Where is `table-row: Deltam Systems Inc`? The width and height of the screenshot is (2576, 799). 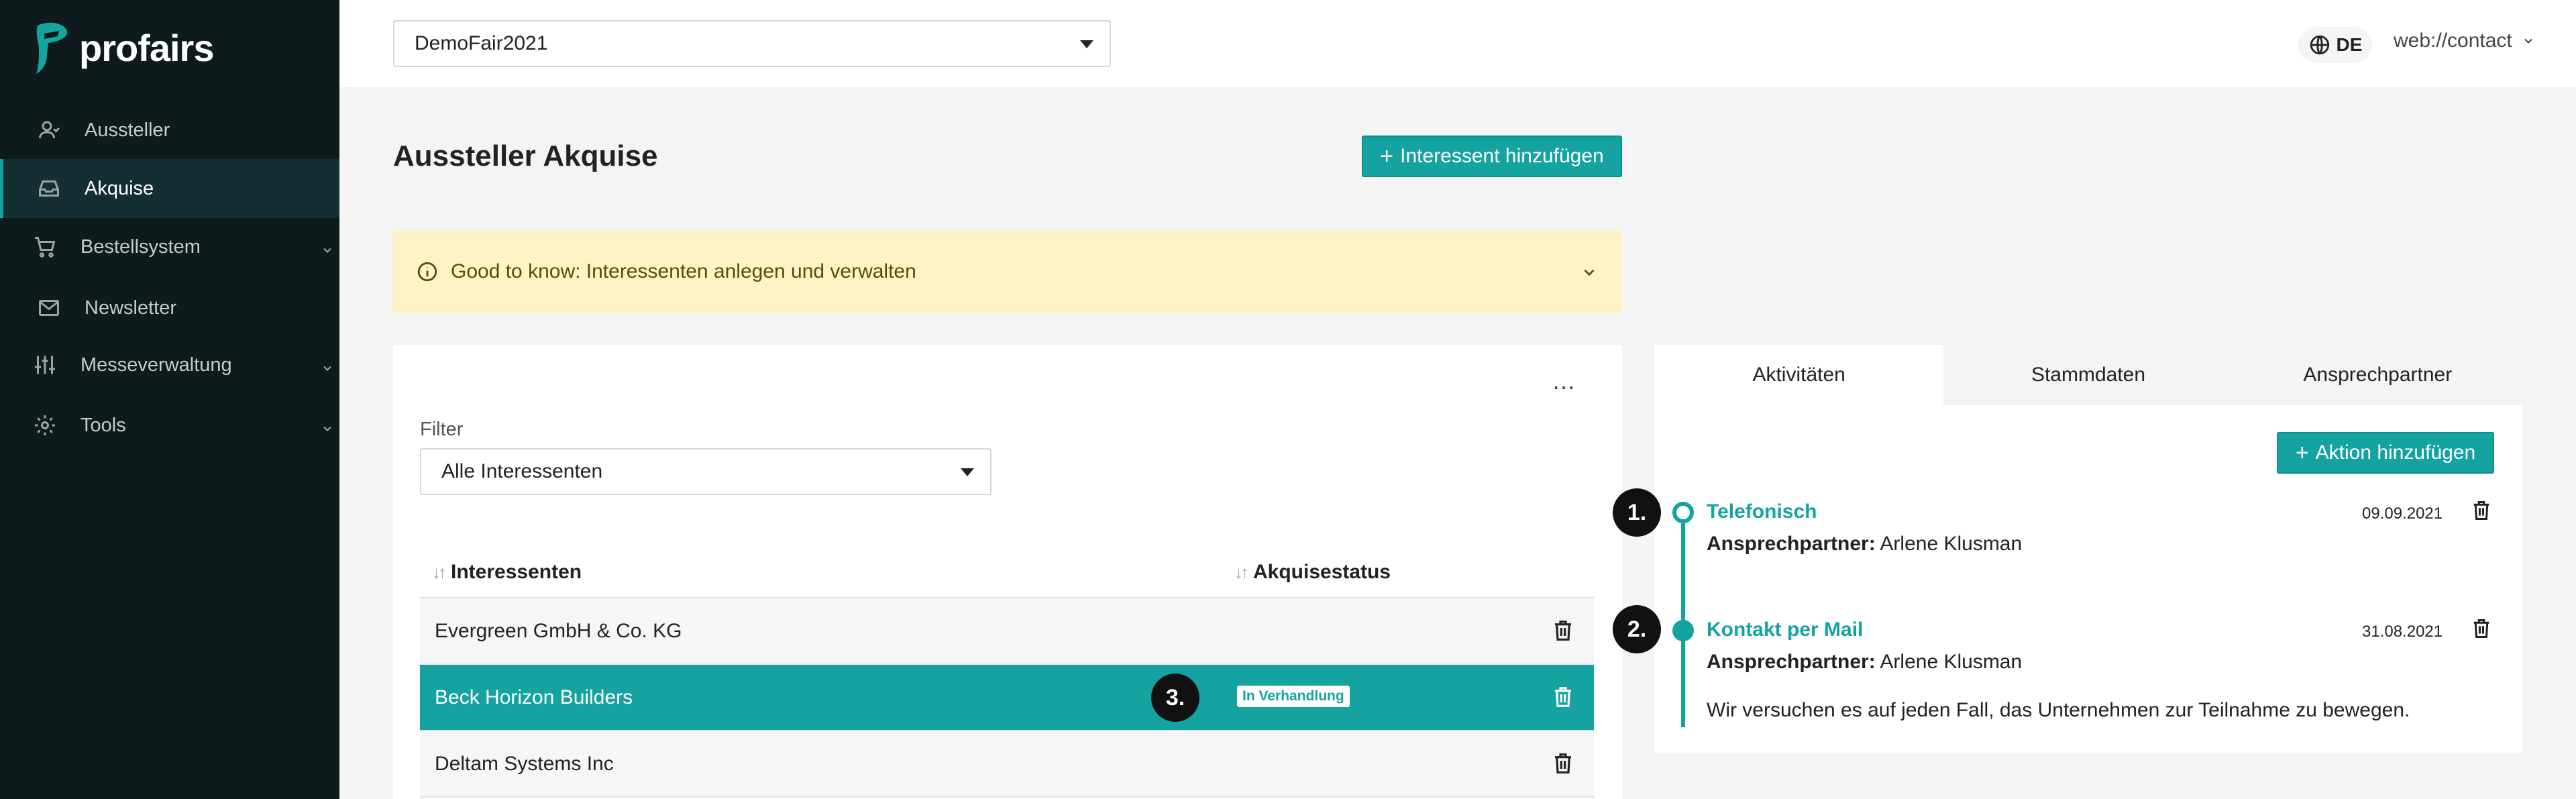 table-row: Deltam Systems Inc is located at coordinates (1007, 764).